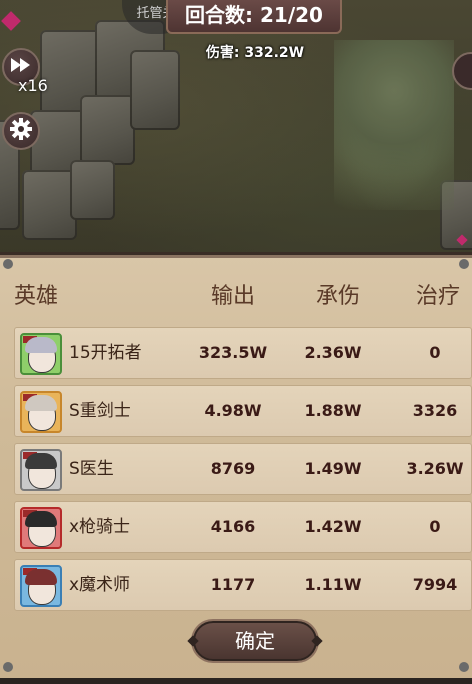 The height and width of the screenshot is (684, 472). Describe the element at coordinates (100, 411) in the screenshot. I see `hero-name: S重剑士` at that location.